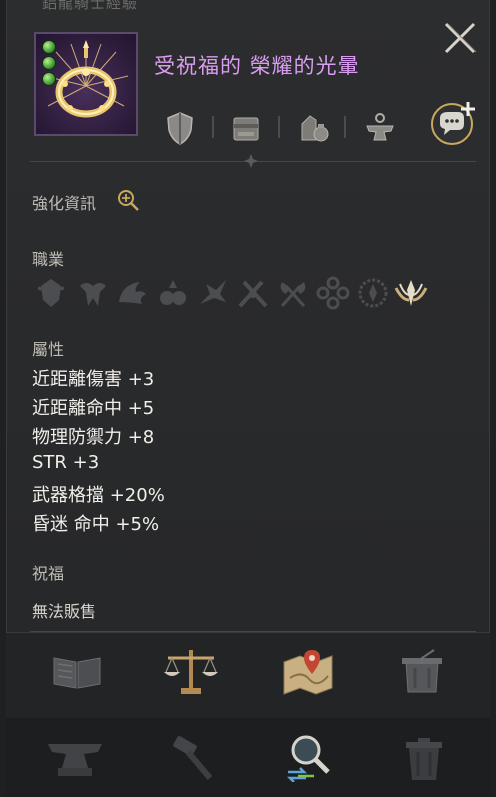  What do you see at coordinates (251, 161) in the screenshot?
I see `ornament-icon` at bounding box center [251, 161].